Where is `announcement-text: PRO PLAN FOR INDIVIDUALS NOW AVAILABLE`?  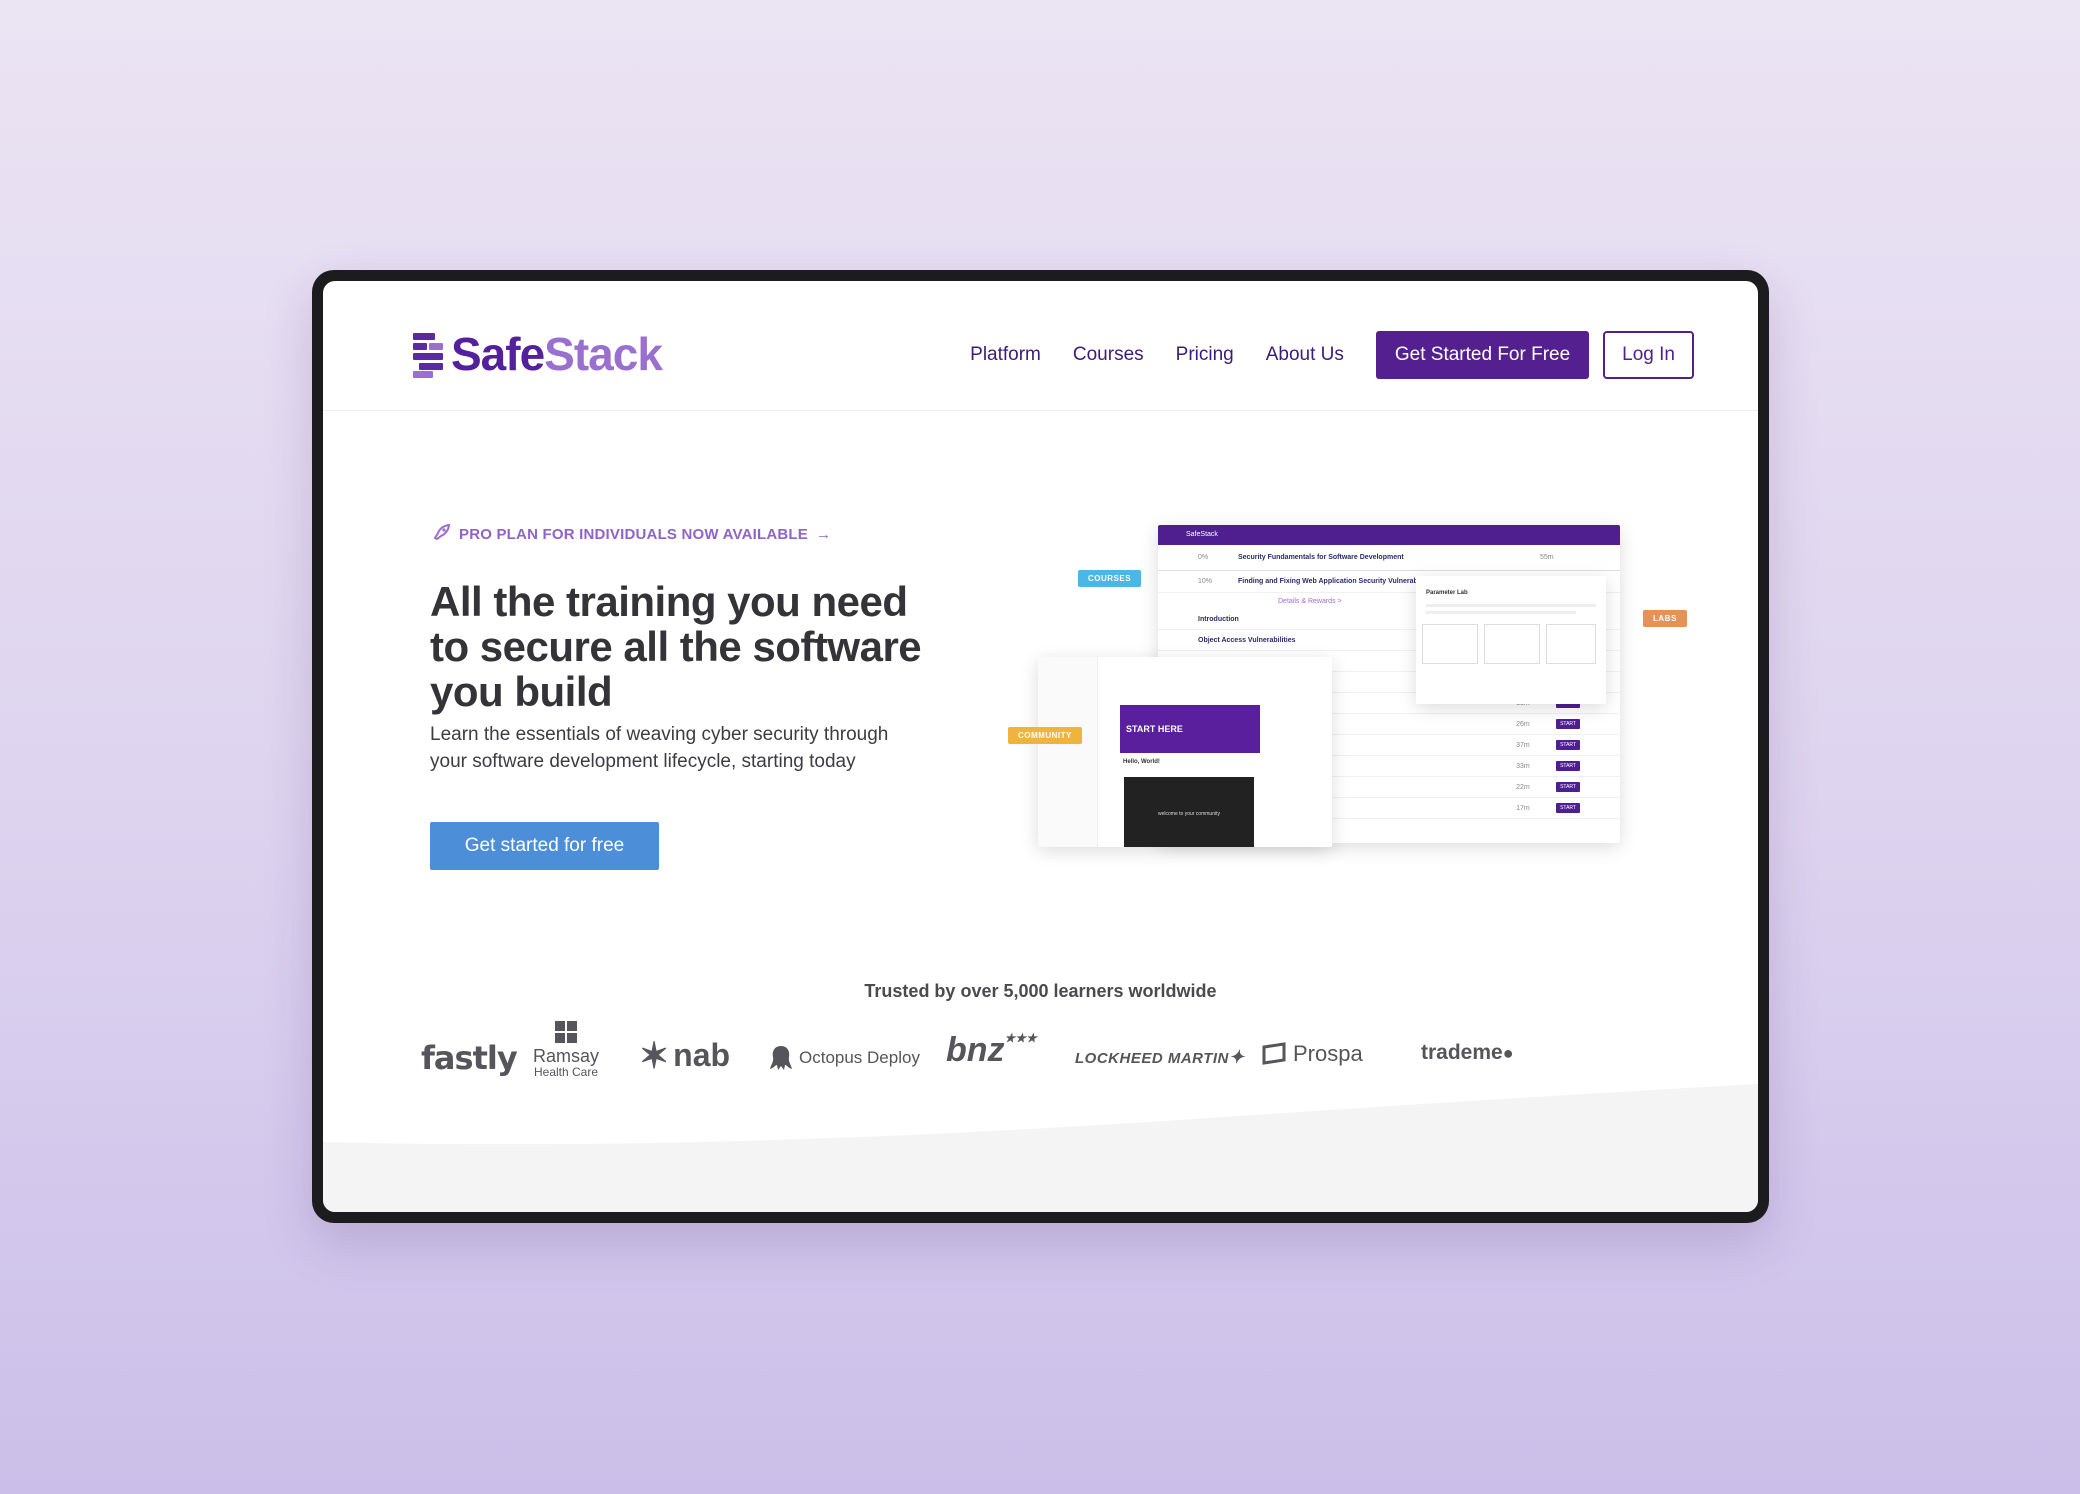
announcement-text: PRO PLAN FOR INDIVIDUALS NOW AVAILABLE is located at coordinates (633, 534).